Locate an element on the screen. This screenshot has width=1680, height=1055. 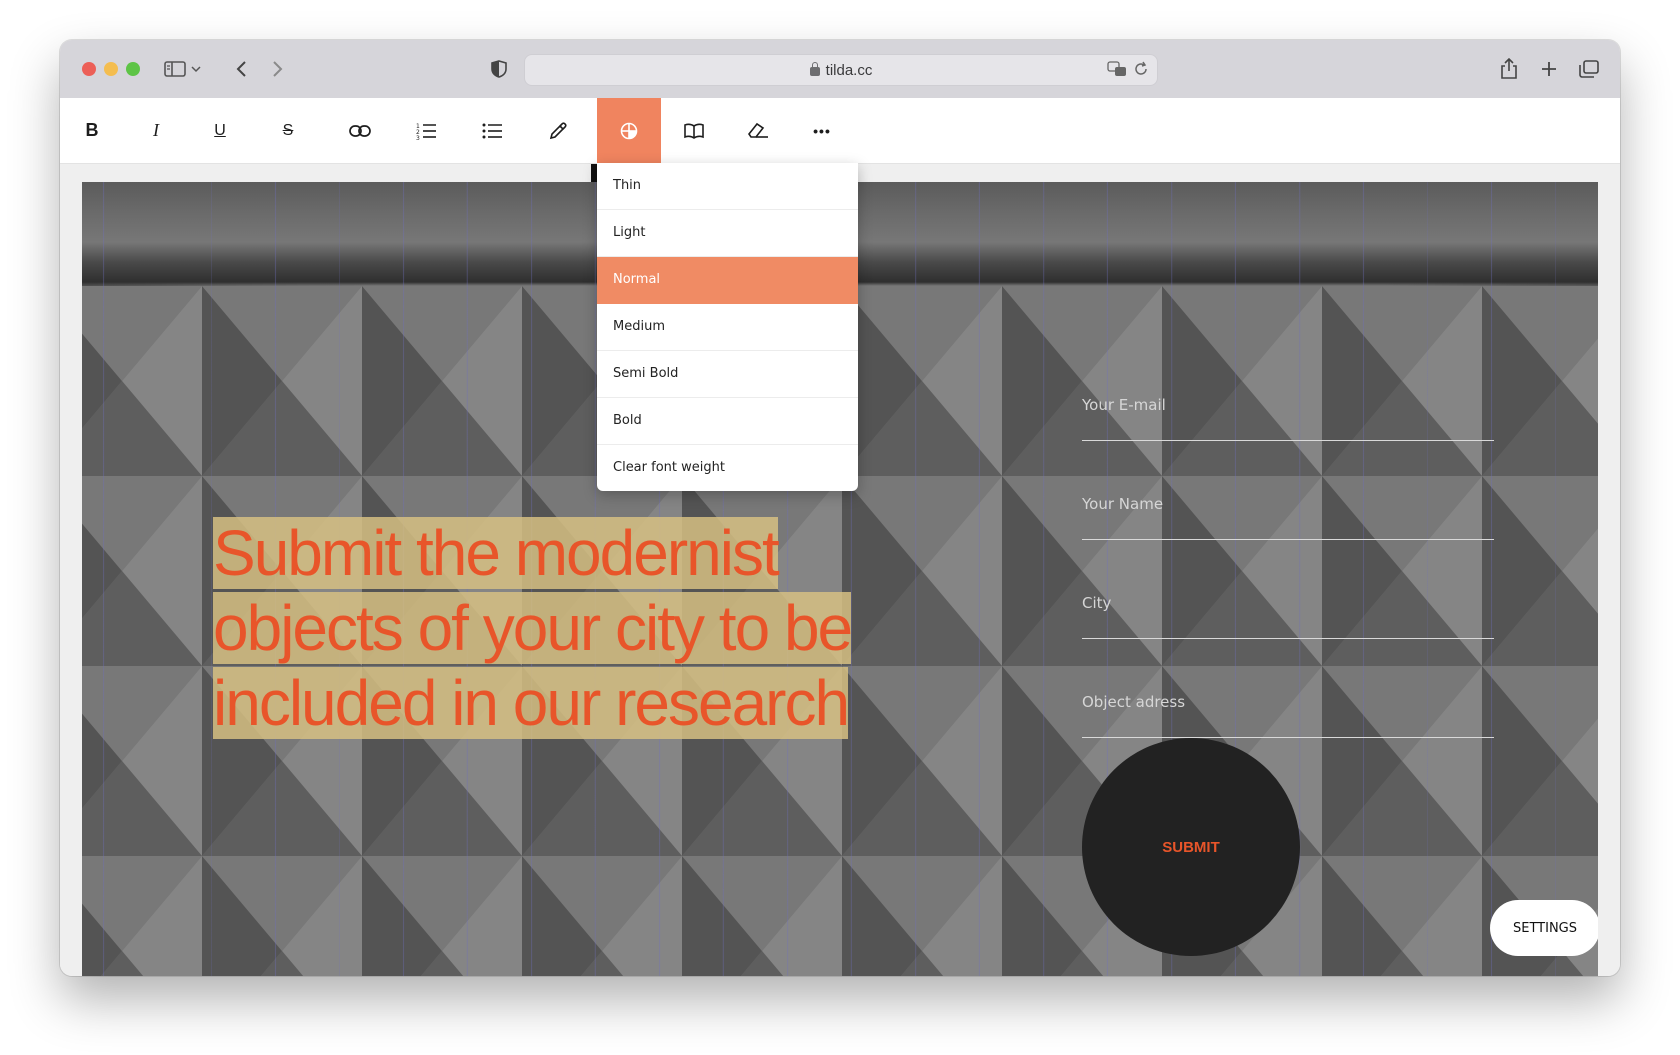
translate-icon is located at coordinates (1117, 71).